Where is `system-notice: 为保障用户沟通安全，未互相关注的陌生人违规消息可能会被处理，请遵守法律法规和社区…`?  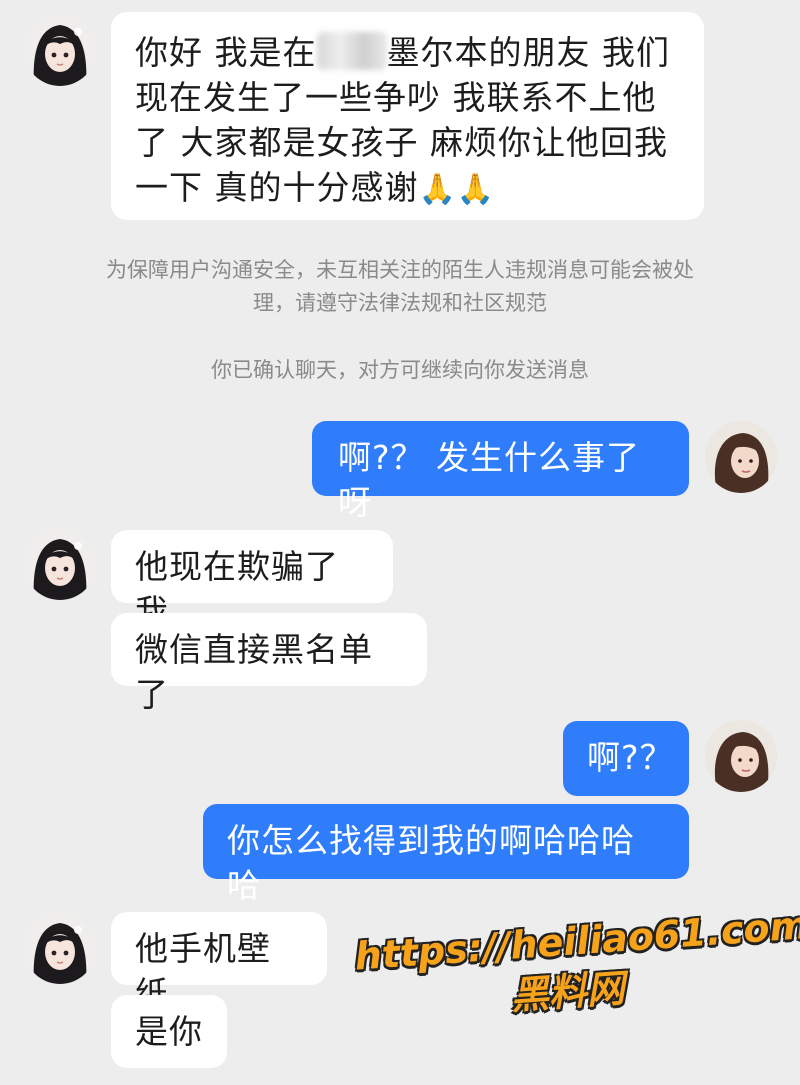 system-notice: 为保障用户沟通安全，未互相关注的陌生人违规消息可能会被处理，请遵守法律法规和社区… is located at coordinates (400, 286).